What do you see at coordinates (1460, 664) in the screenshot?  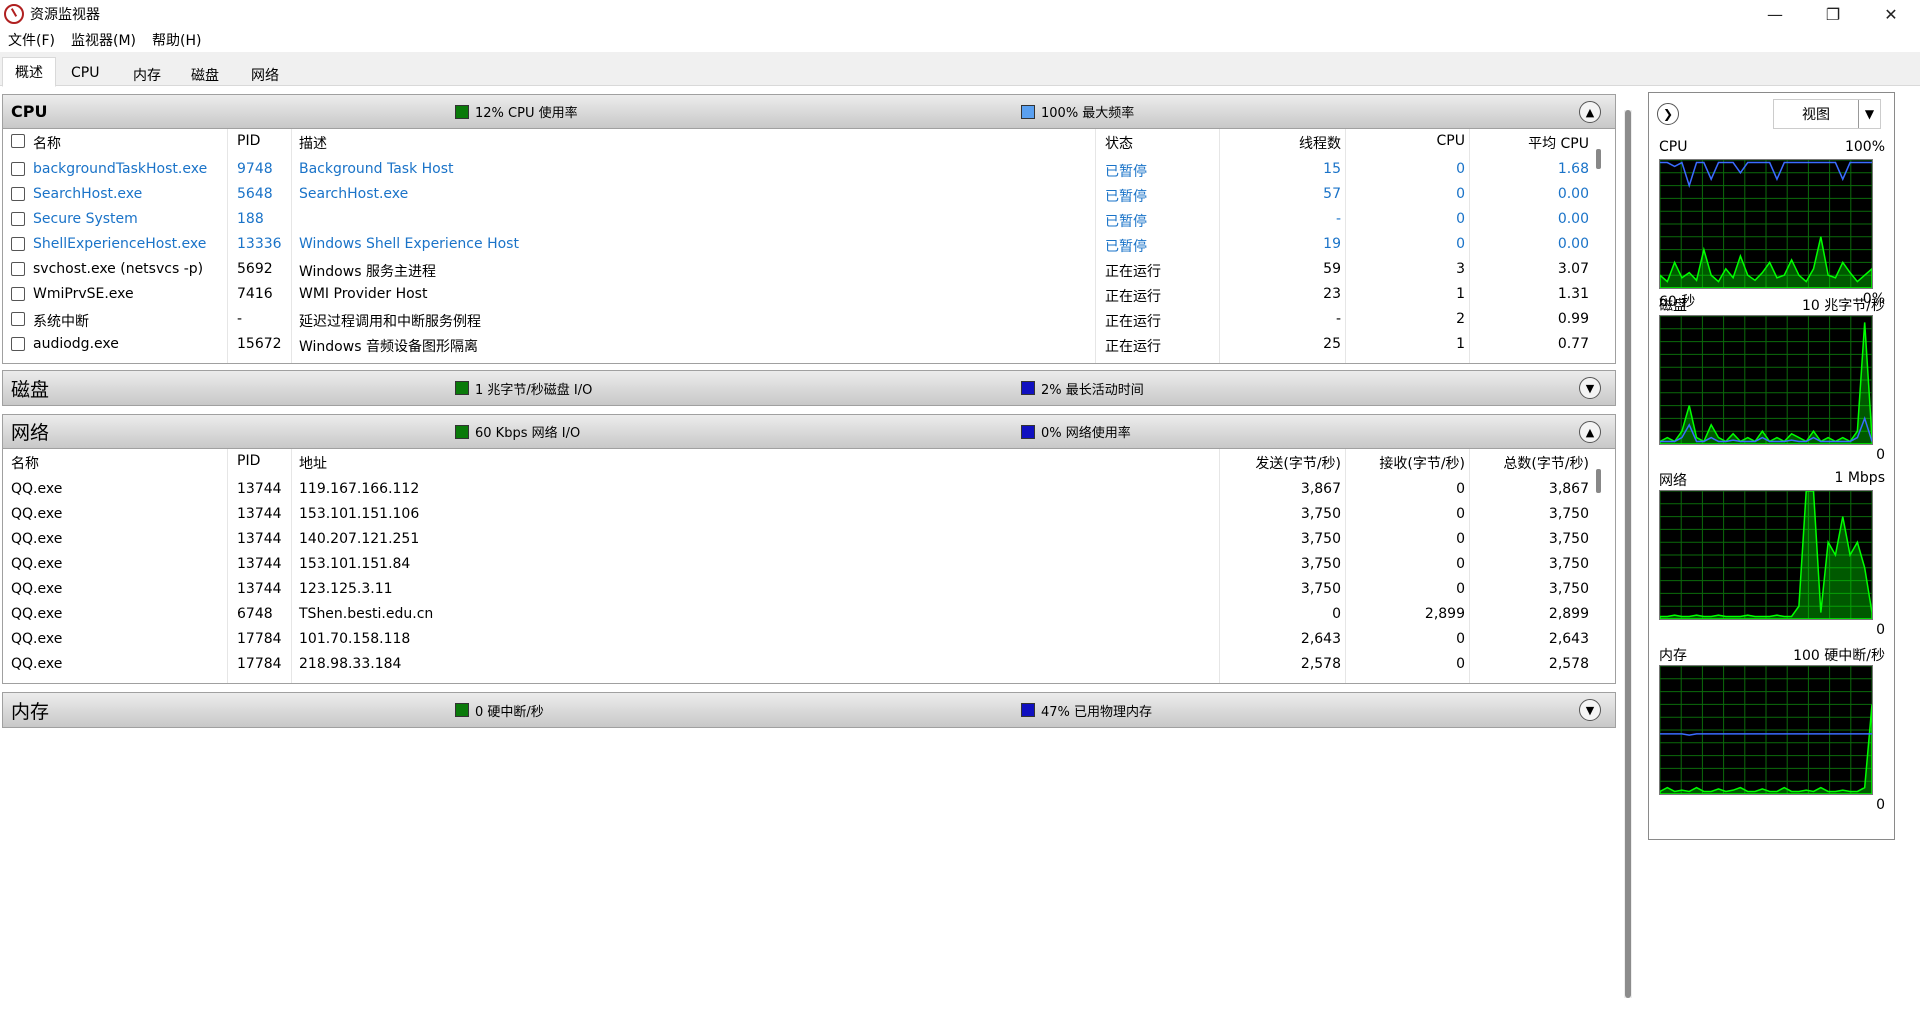 I see `net-receive: 0` at bounding box center [1460, 664].